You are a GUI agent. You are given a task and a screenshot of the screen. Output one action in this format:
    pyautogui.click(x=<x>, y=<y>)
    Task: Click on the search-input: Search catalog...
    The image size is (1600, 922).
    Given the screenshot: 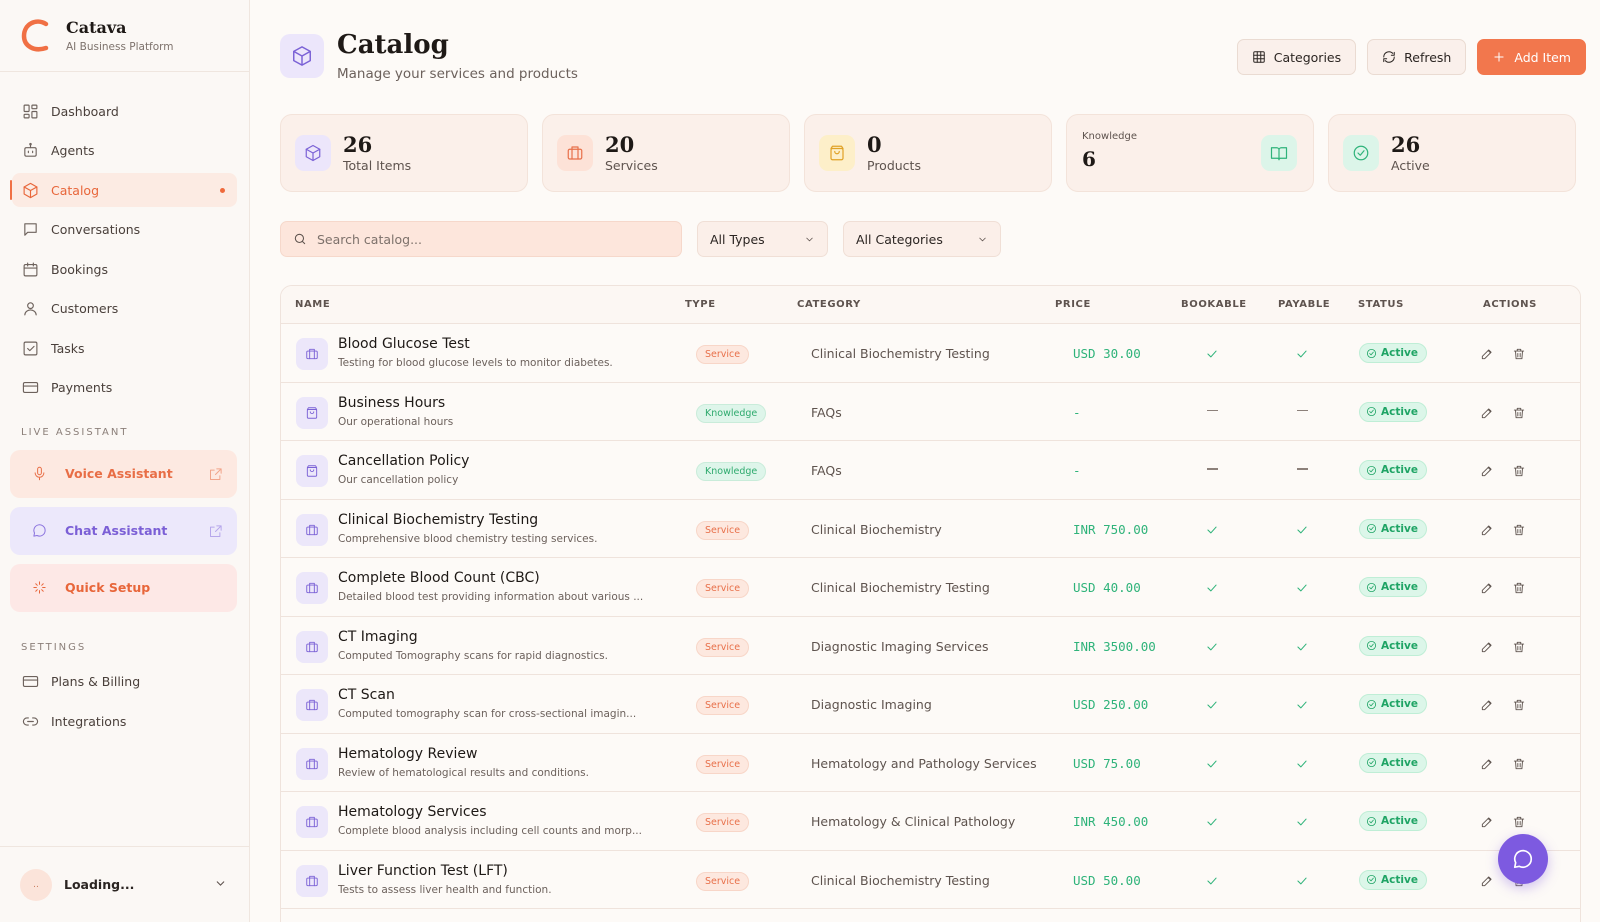 What is the action you would take?
    pyautogui.click(x=481, y=239)
    